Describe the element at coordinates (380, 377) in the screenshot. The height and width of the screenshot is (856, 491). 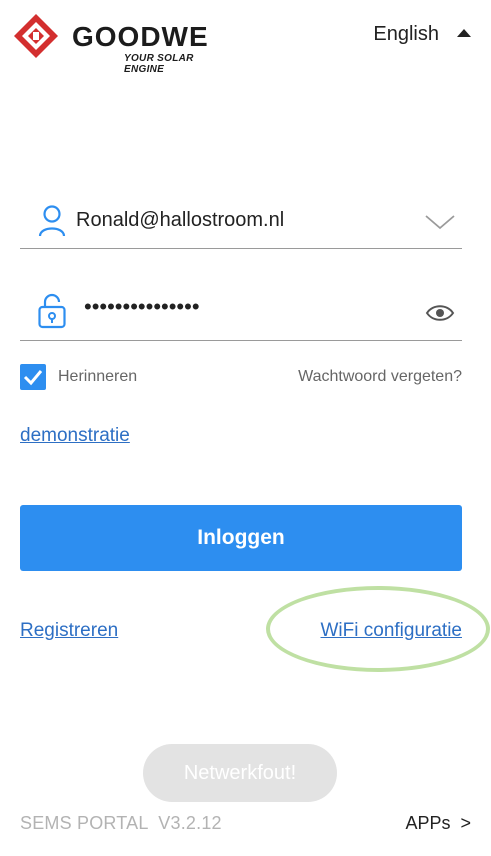
I see `forgot-password-link: Wachtwoord vergeten?` at that location.